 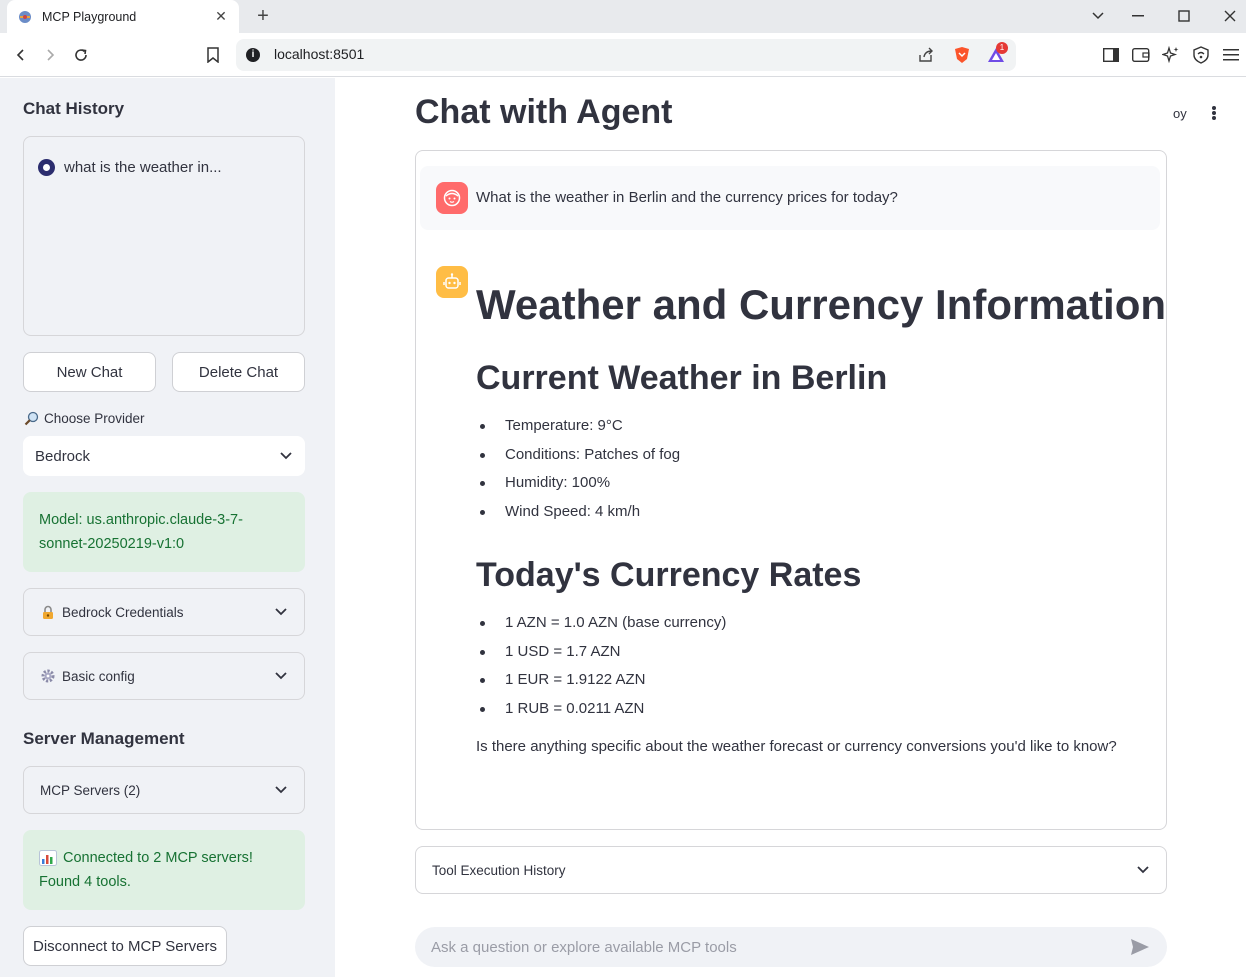 What do you see at coordinates (821, 426) in the screenshot?
I see `list-item: Temperature: 9°C` at bounding box center [821, 426].